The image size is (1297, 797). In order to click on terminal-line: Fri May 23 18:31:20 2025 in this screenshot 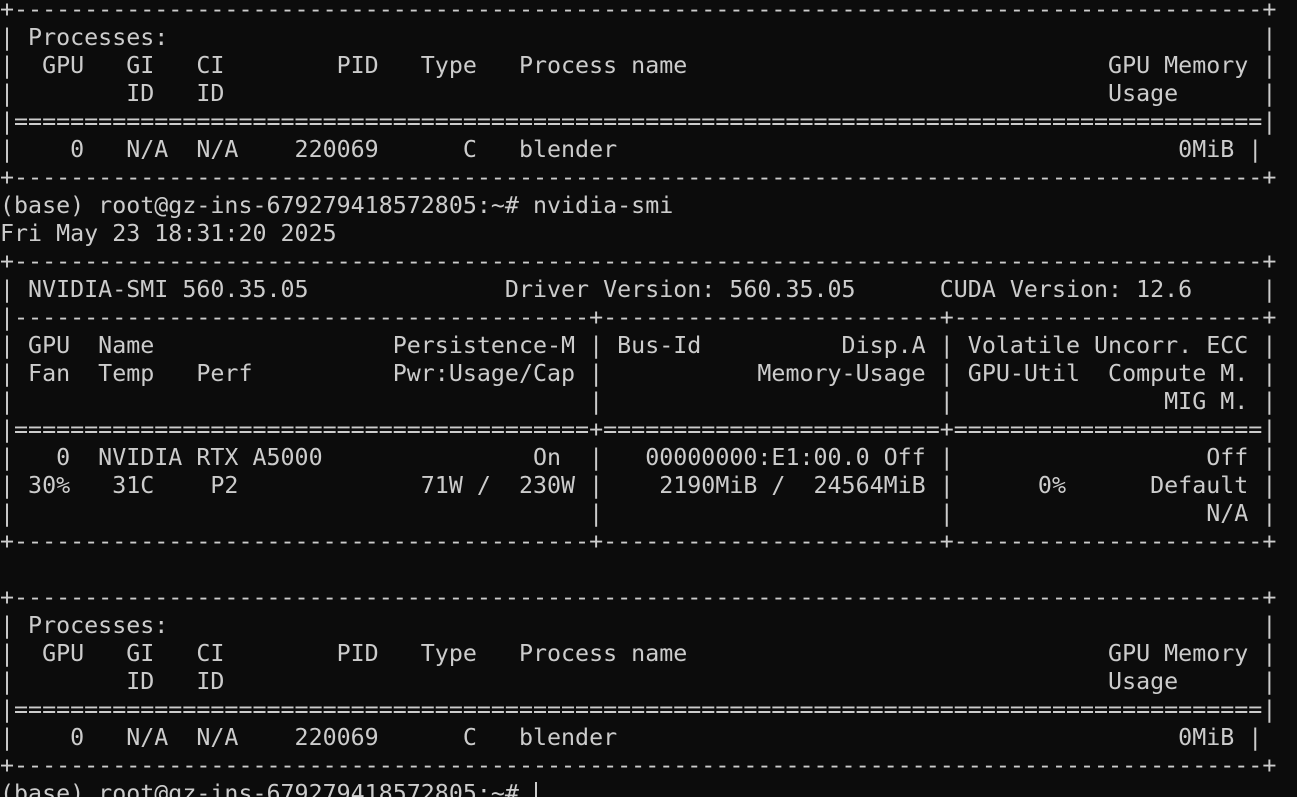, I will do `click(168, 233)`.